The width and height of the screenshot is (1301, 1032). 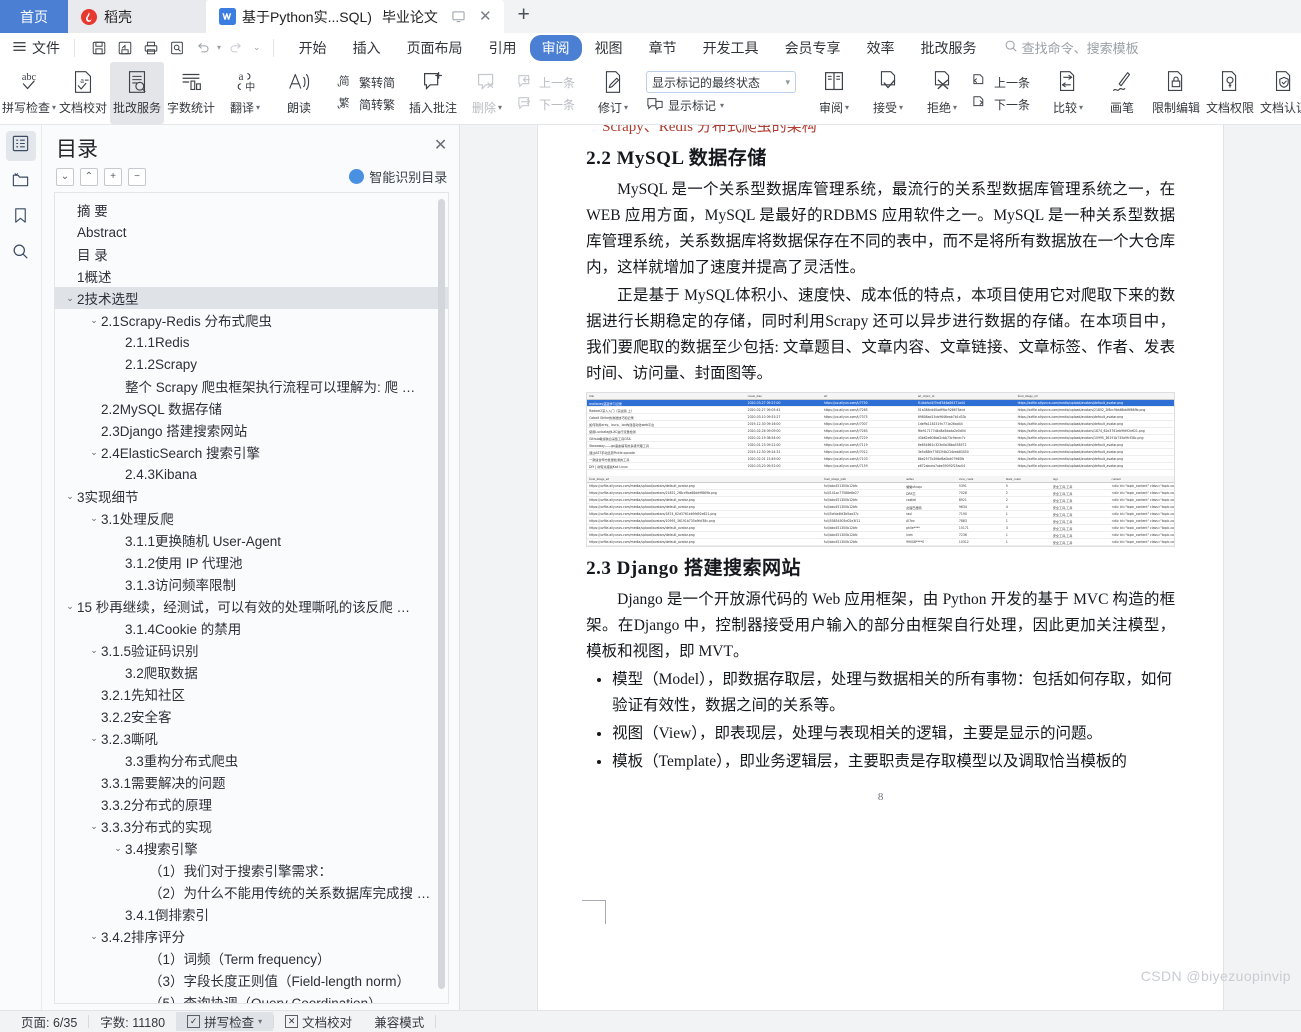 What do you see at coordinates (20, 146) in the screenshot?
I see `outline-panel-button` at bounding box center [20, 146].